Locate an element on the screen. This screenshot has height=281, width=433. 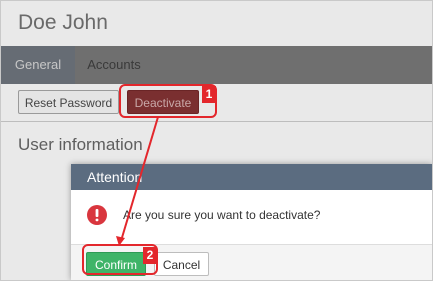
cancel-button: Cancel is located at coordinates (181, 264).